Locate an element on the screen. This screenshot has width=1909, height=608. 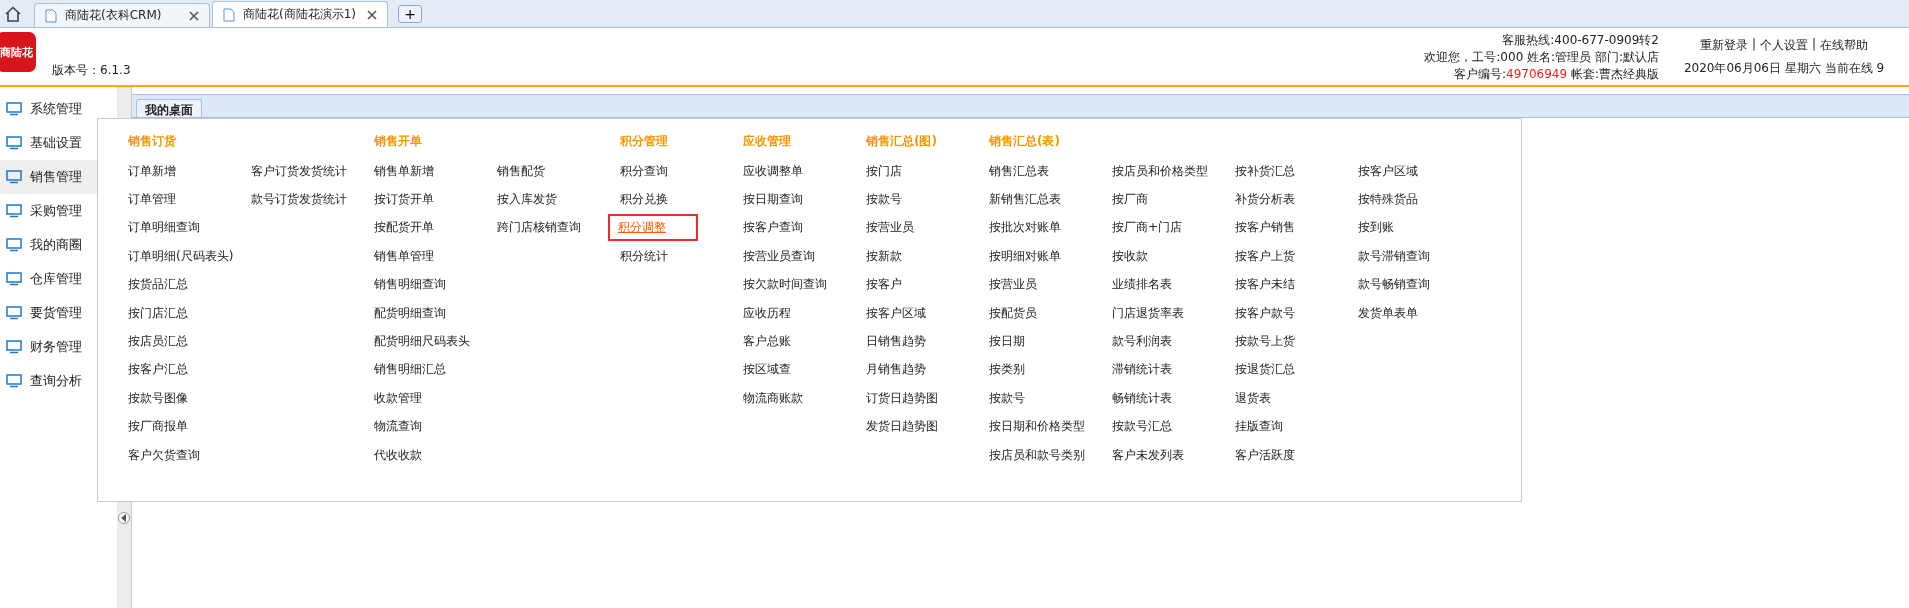
menu-link: 补货分析表 is located at coordinates (1265, 200).